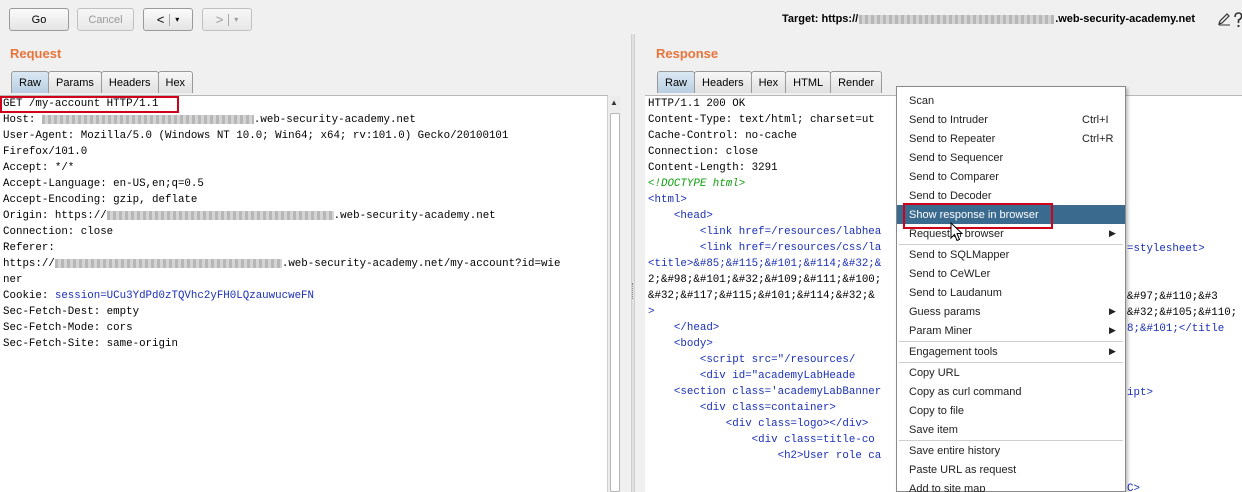  I want to click on menu-item-highlight, so click(978, 216).